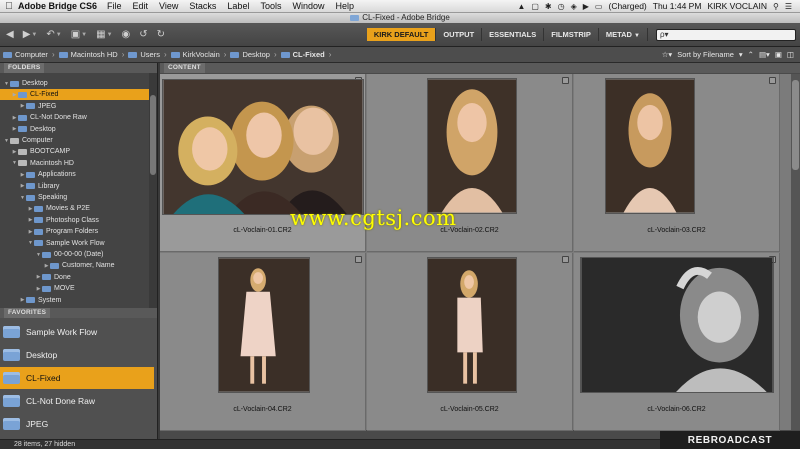 The width and height of the screenshot is (800, 449). Describe the element at coordinates (74, 254) in the screenshot. I see `folder-tree-item: ▼ 00-00-00 (Date)` at that location.